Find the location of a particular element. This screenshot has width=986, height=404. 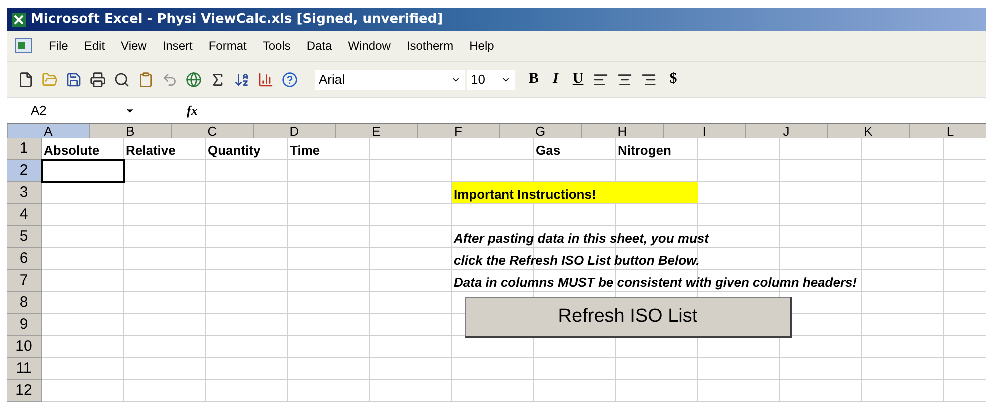

format-button: I is located at coordinates (556, 79).